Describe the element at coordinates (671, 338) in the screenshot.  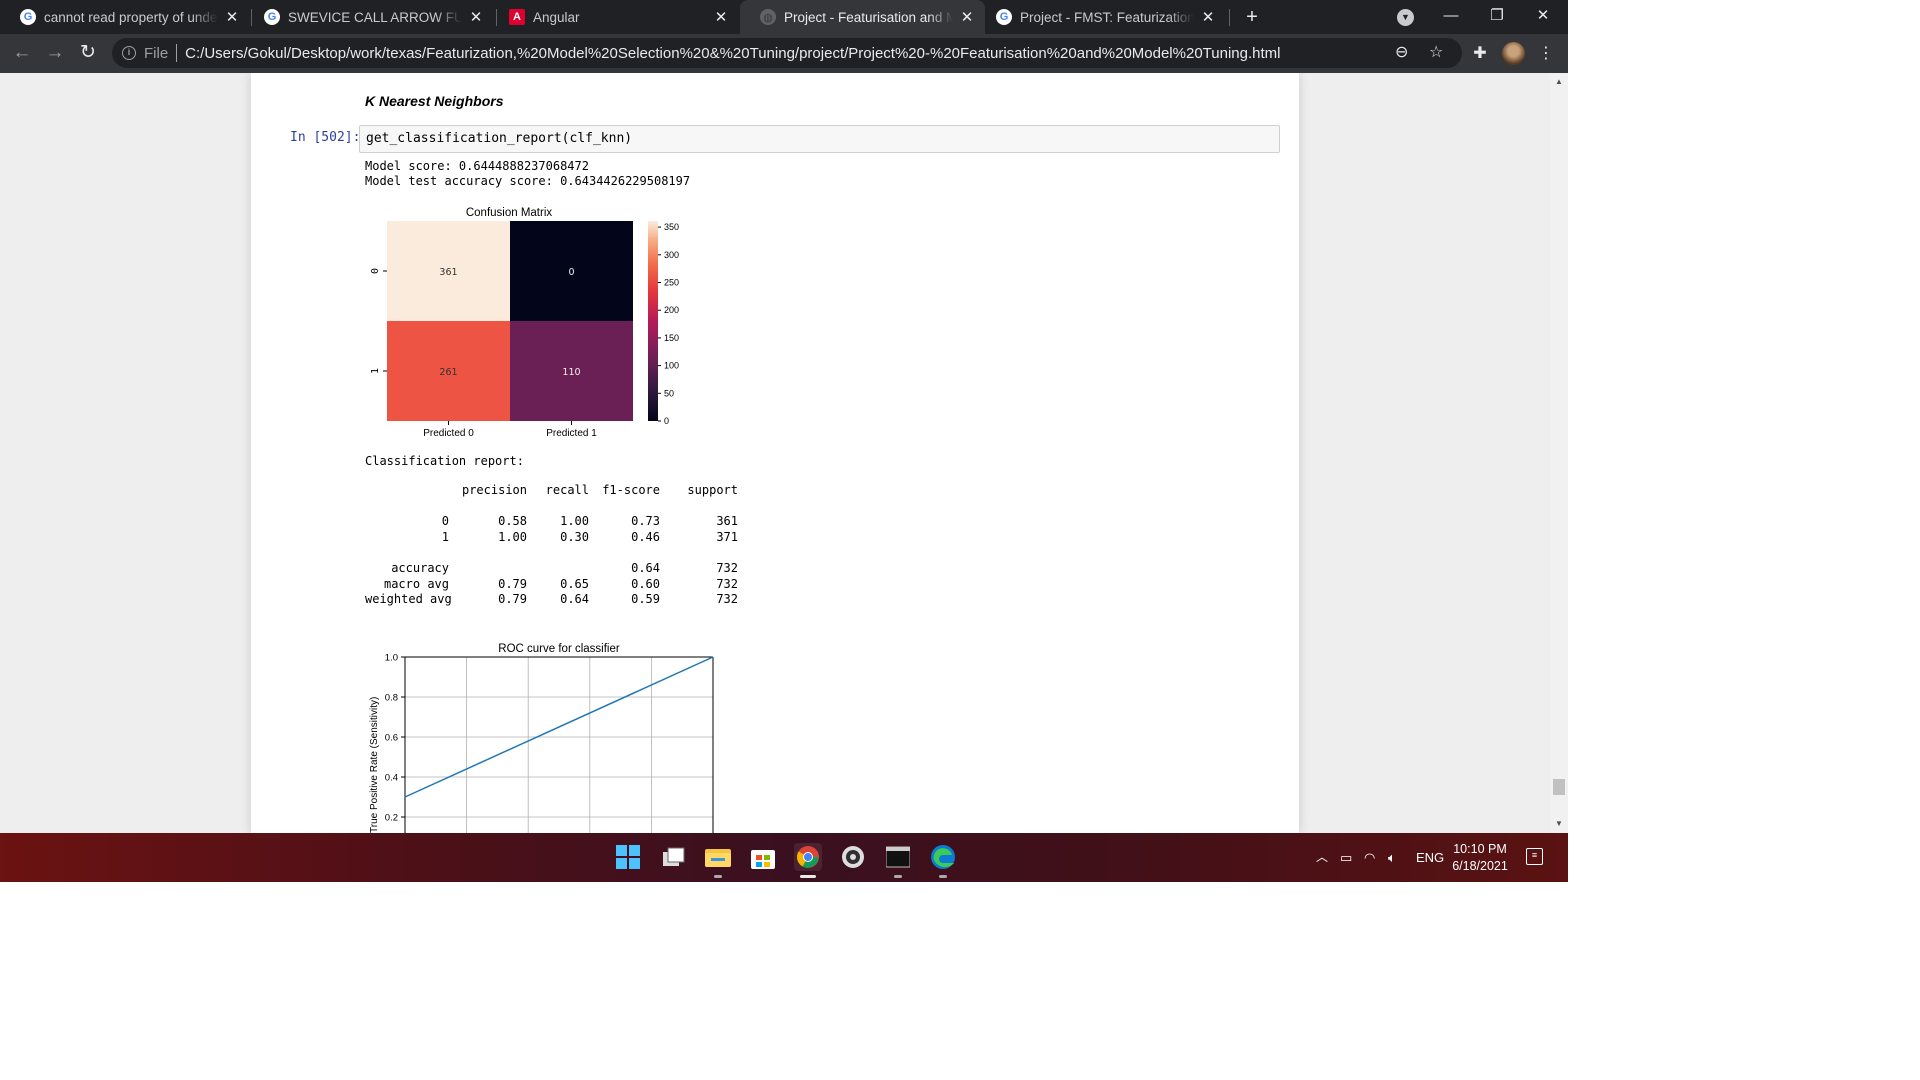
I see `colorbar-tick-label: 150` at that location.